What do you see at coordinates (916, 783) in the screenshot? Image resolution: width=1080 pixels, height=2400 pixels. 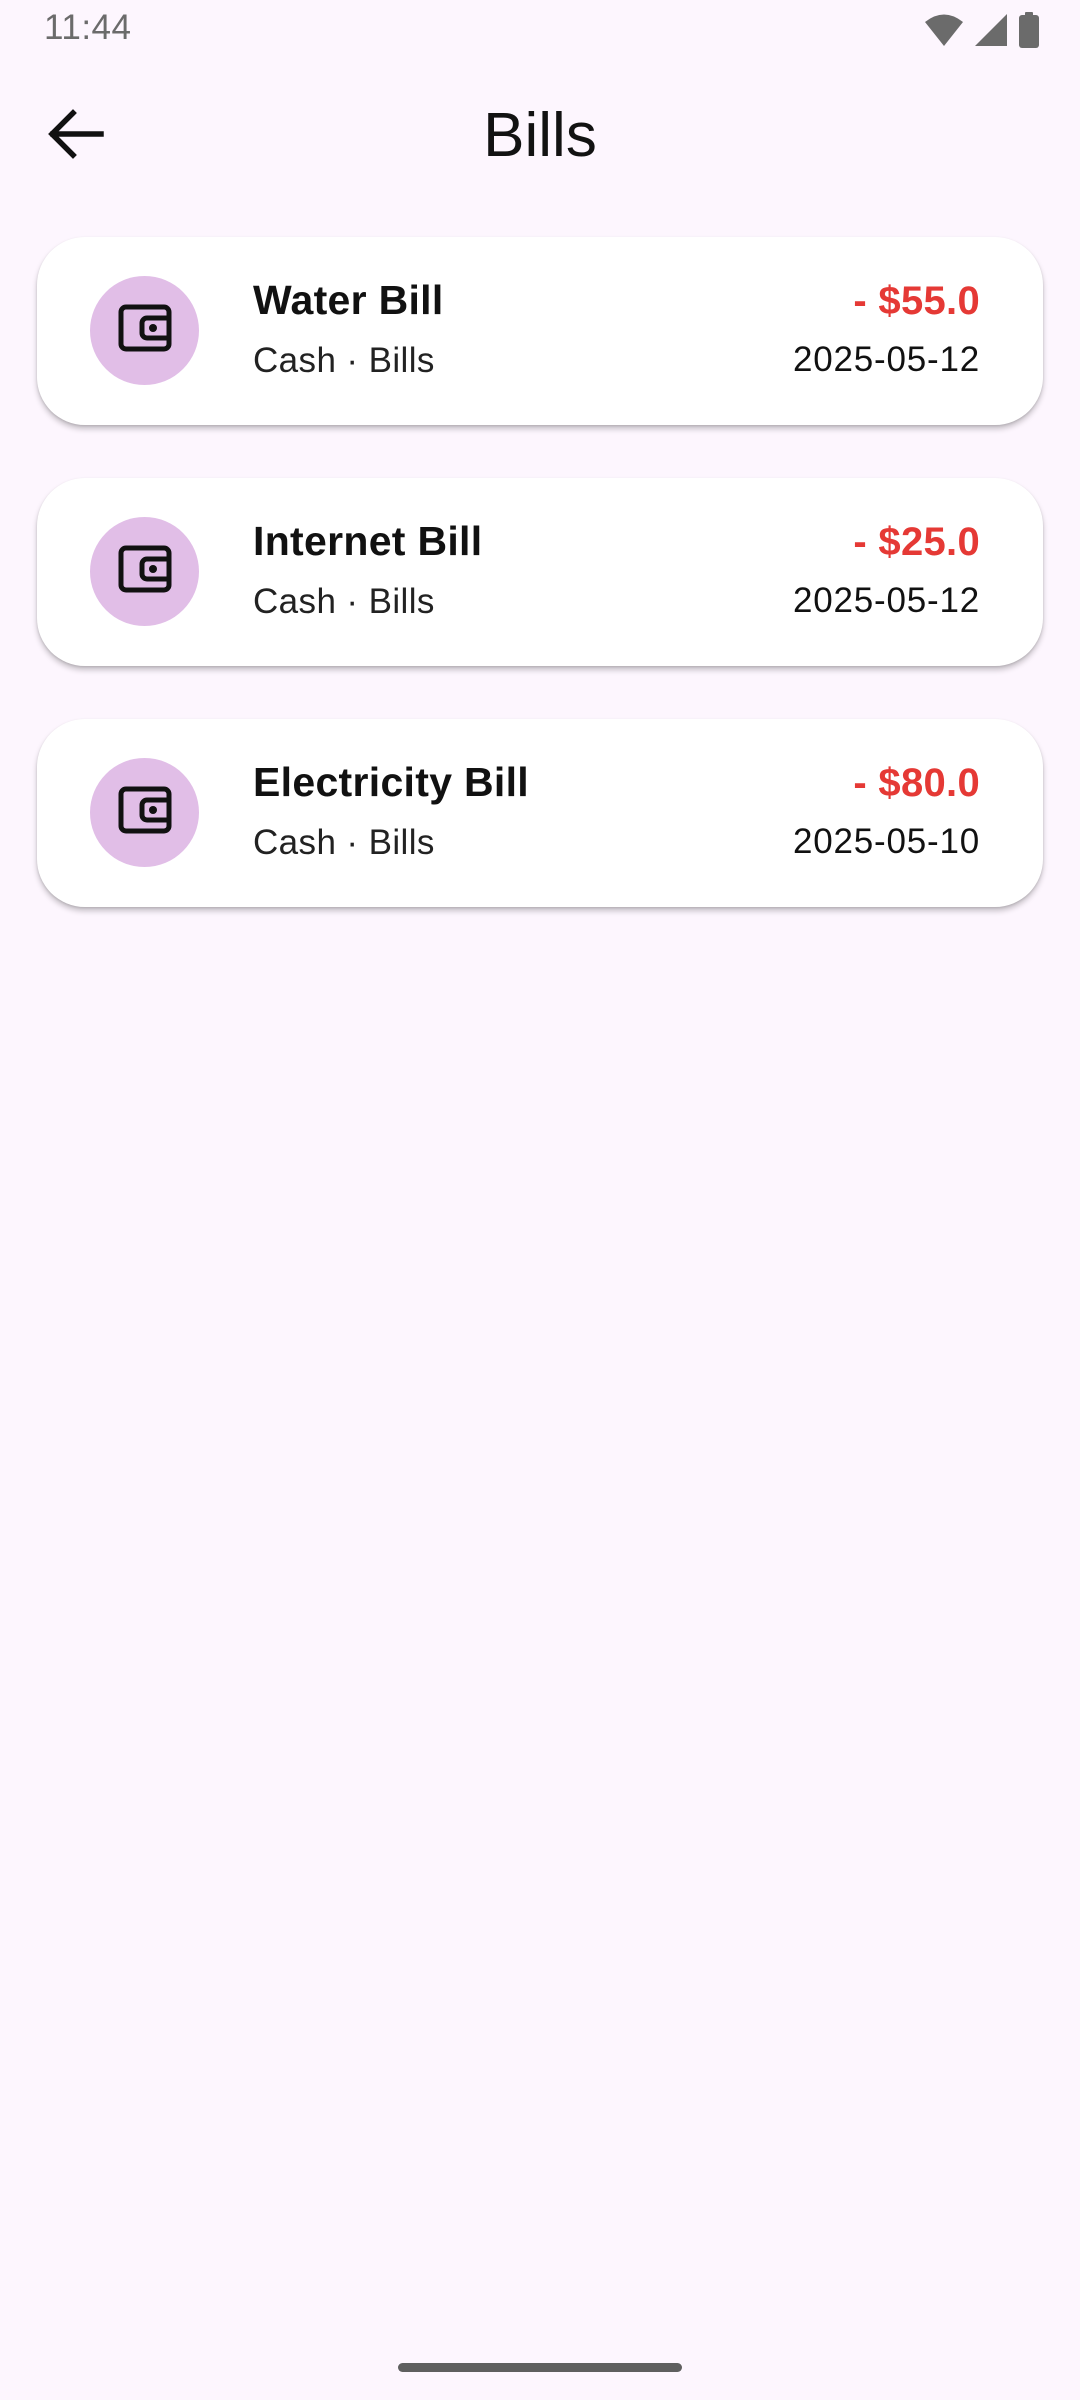 I see `bill-amount: - $80.0` at bounding box center [916, 783].